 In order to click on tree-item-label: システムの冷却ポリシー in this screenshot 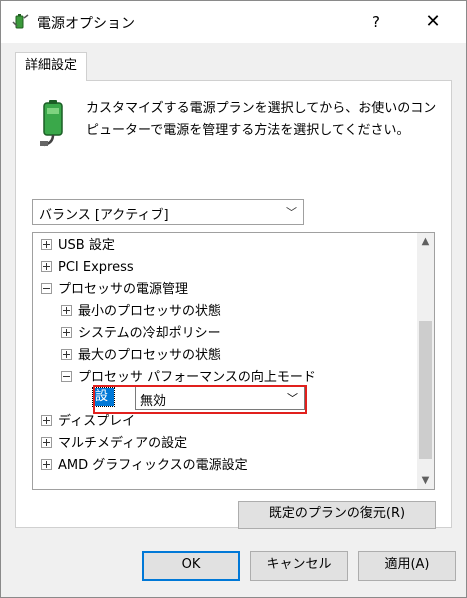, I will do `click(149, 333)`.